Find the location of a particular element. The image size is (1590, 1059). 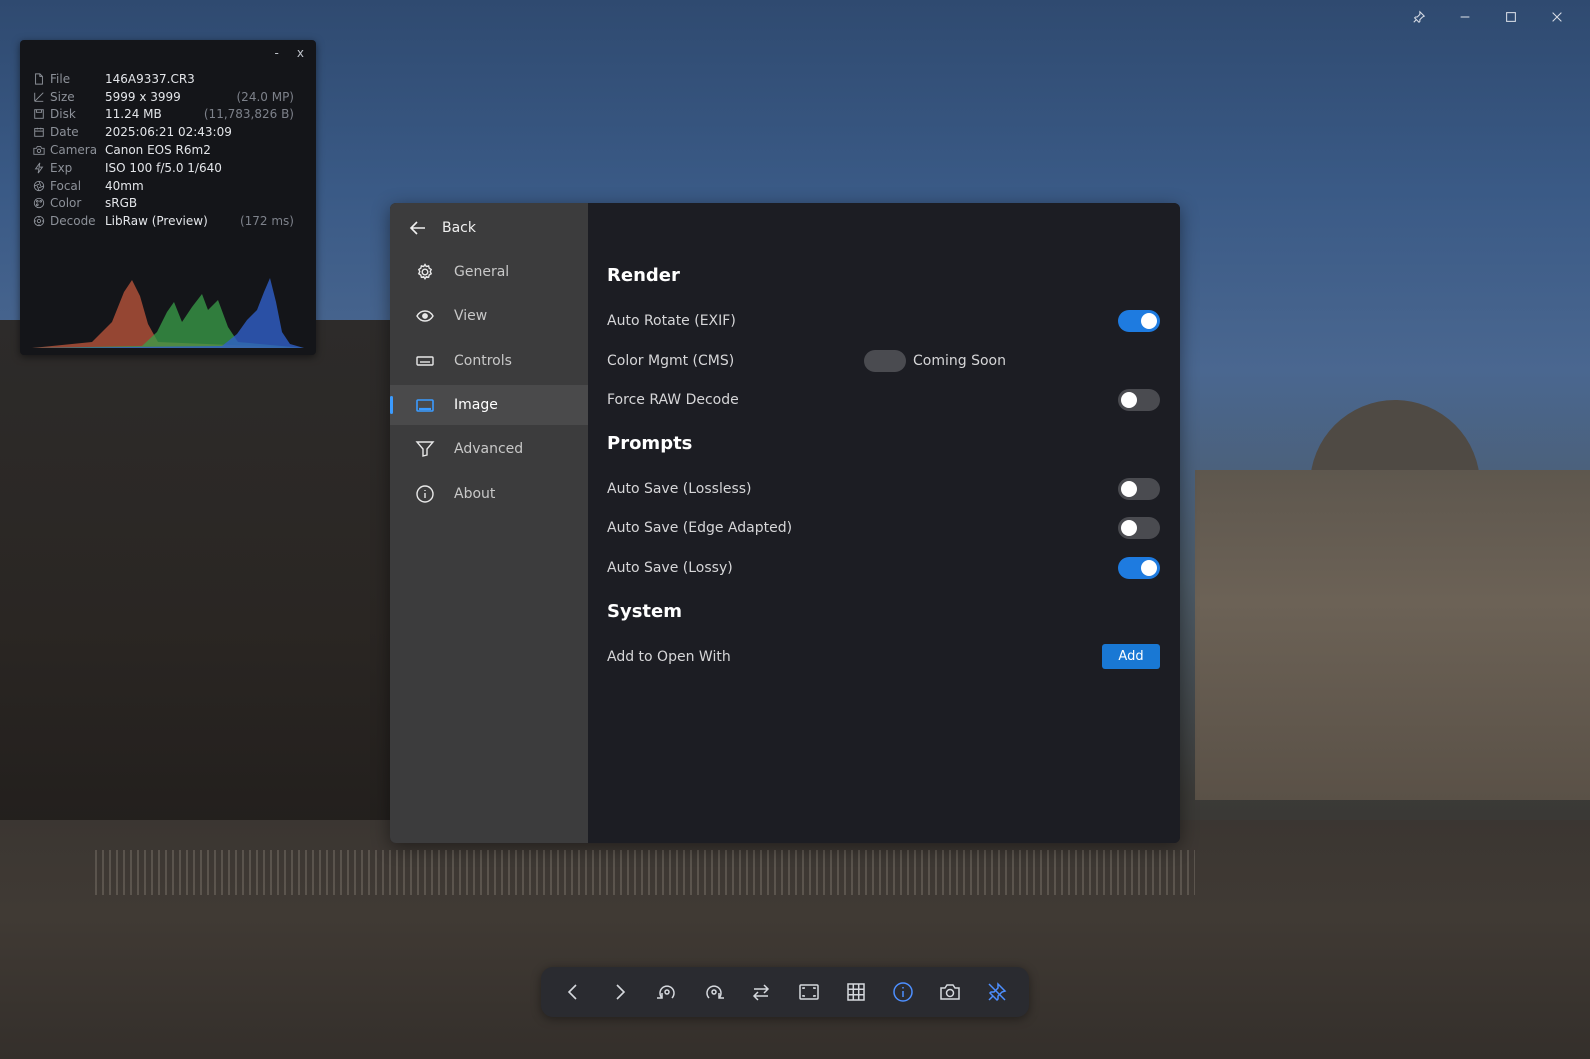

image-icon is located at coordinates (425, 405).